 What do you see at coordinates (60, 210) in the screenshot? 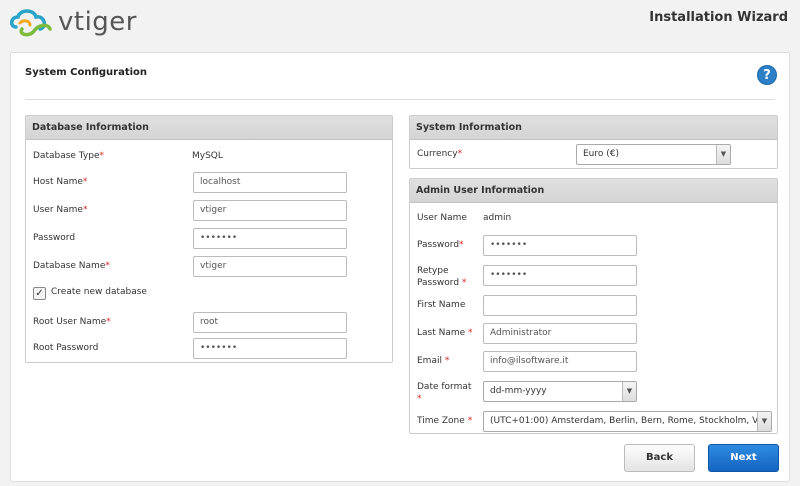
I see `user-name-label: User Name*` at bounding box center [60, 210].